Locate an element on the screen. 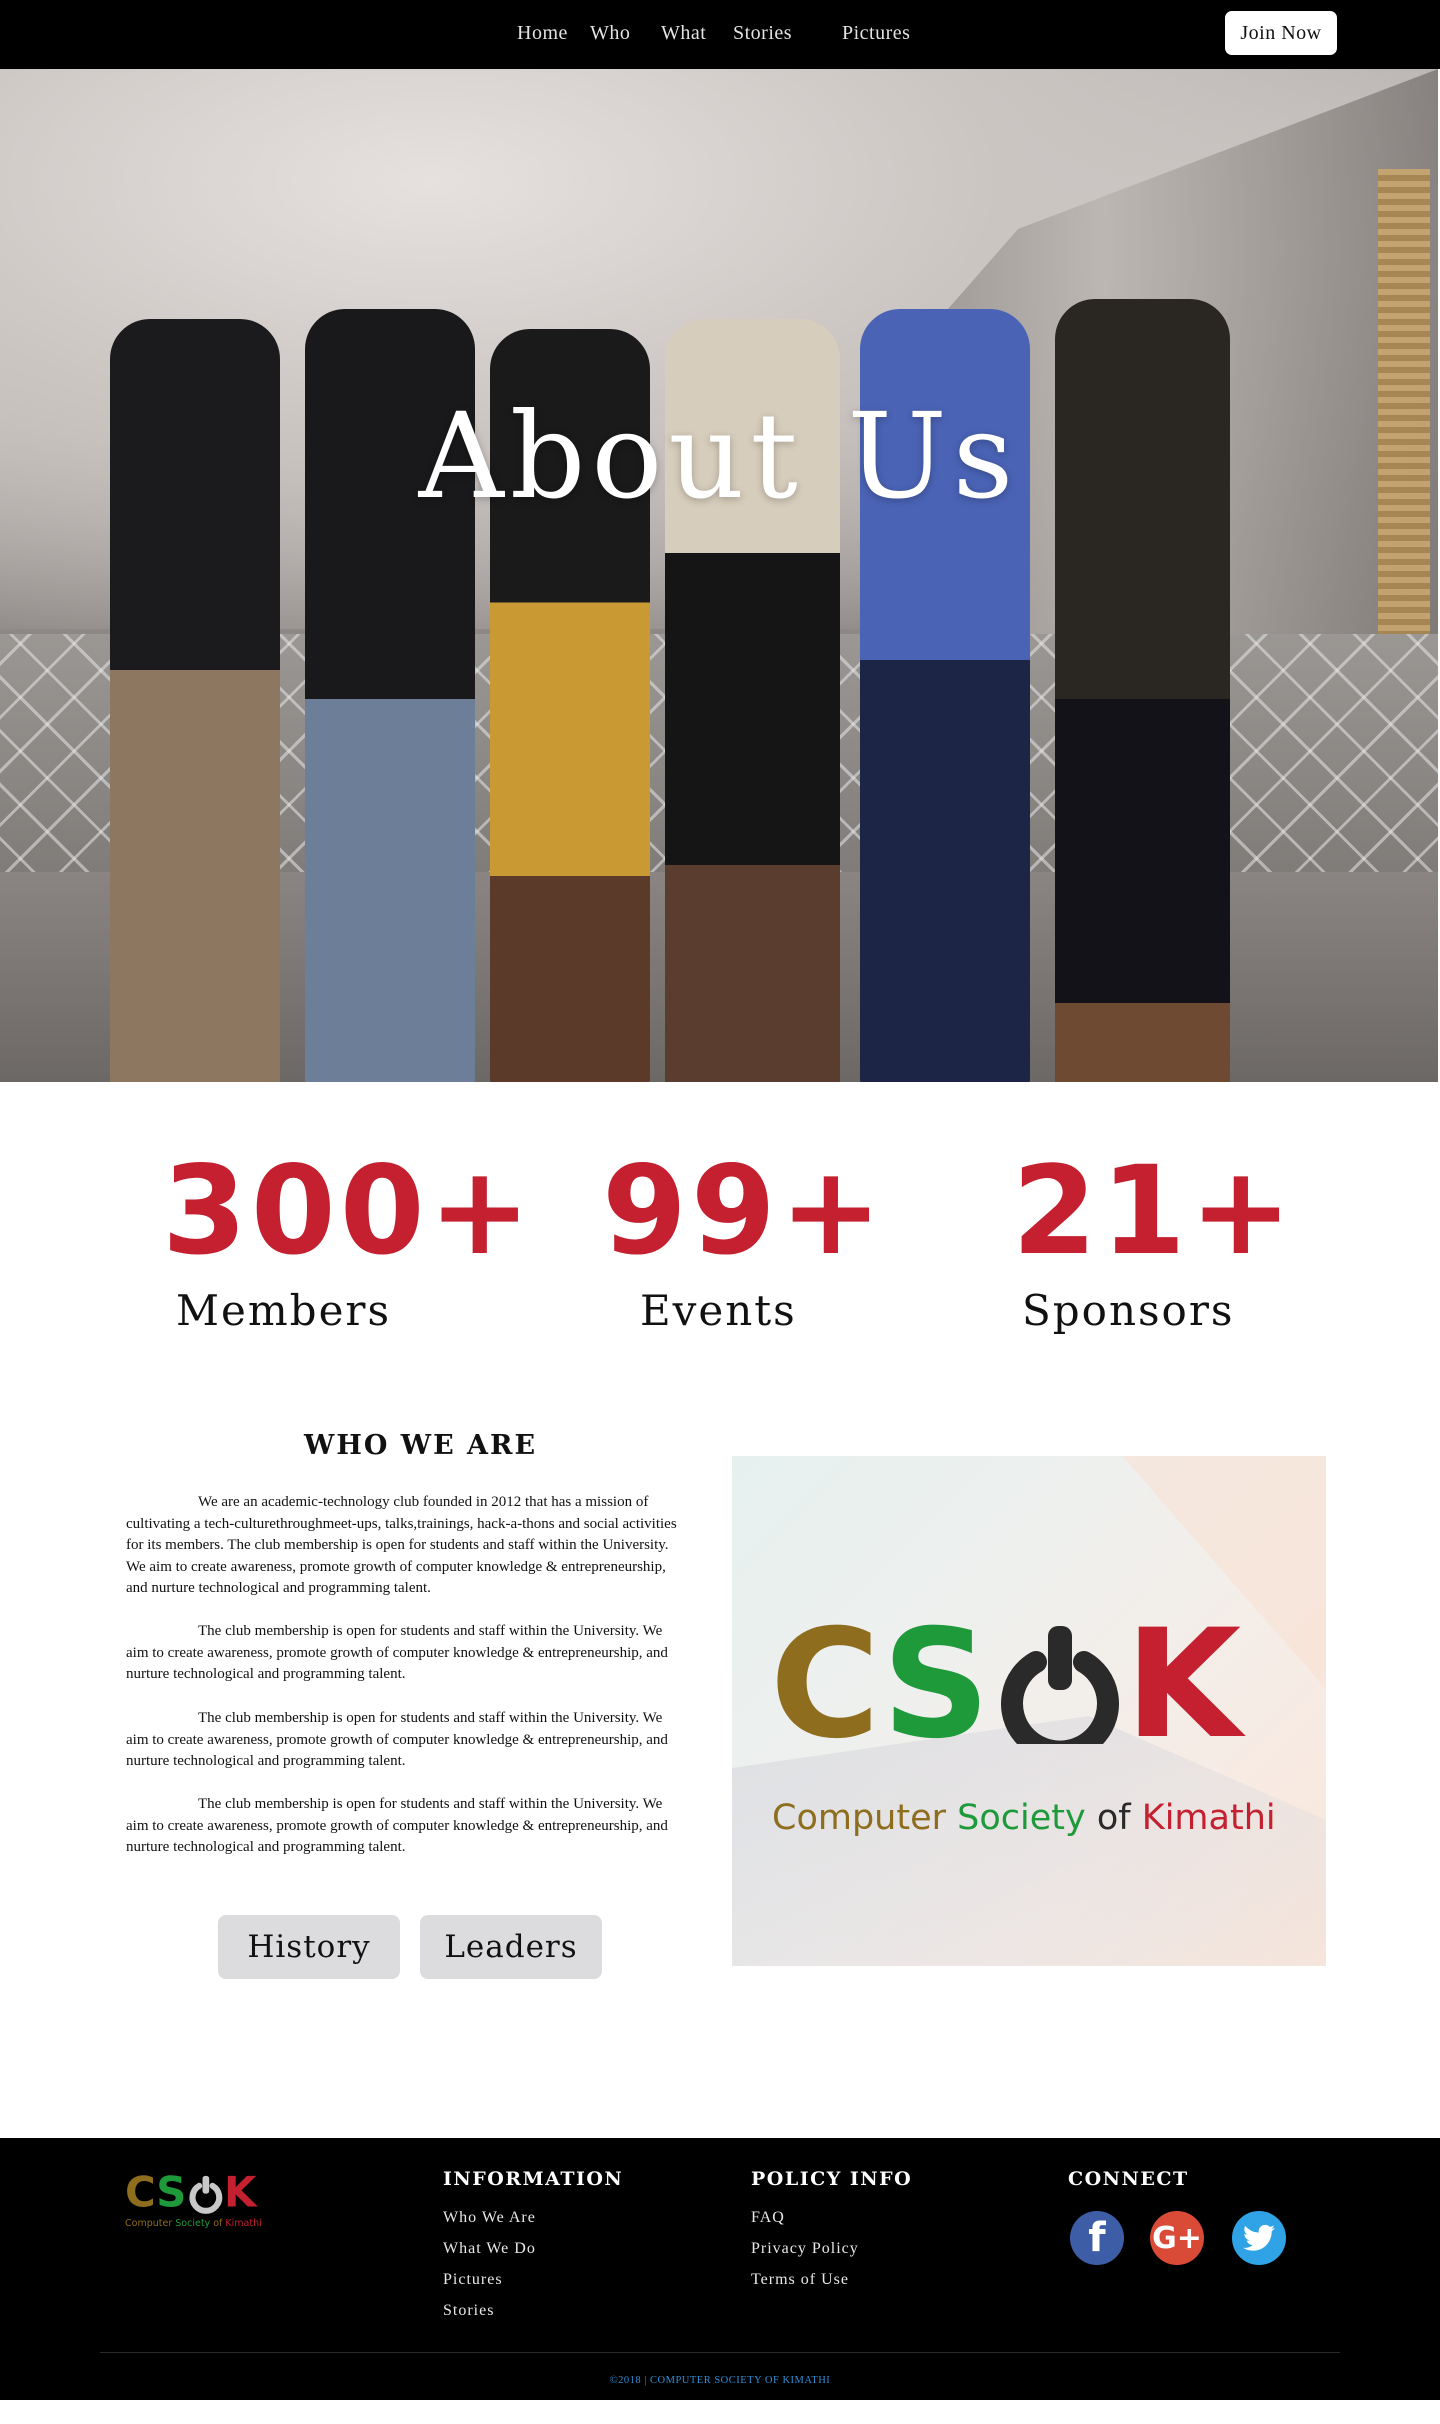 Image resolution: width=1440 pixels, height=2424 pixels. nav-link-home: Home is located at coordinates (542, 33).